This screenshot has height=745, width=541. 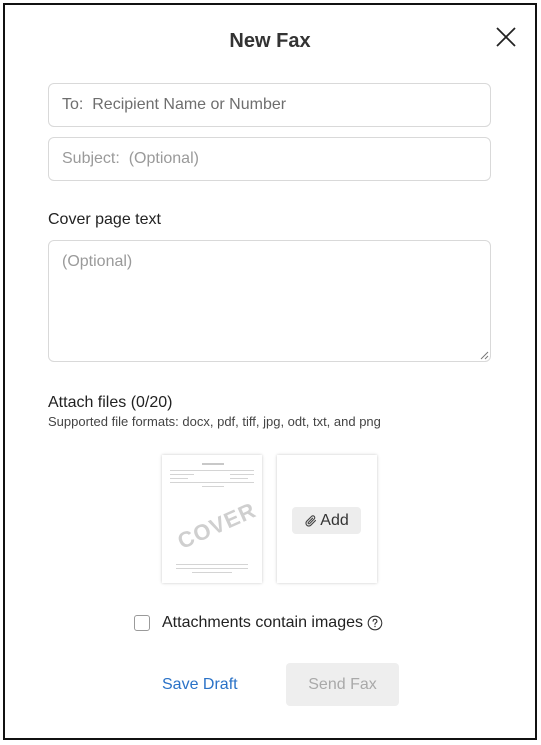 I want to click on images-checkbox-label: Attachments contain images, so click(x=262, y=623).